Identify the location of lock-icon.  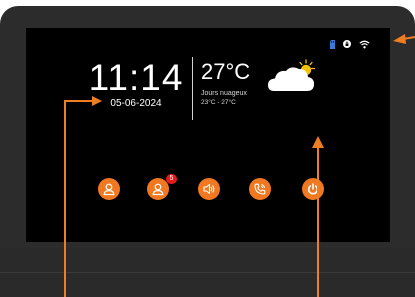
(347, 44).